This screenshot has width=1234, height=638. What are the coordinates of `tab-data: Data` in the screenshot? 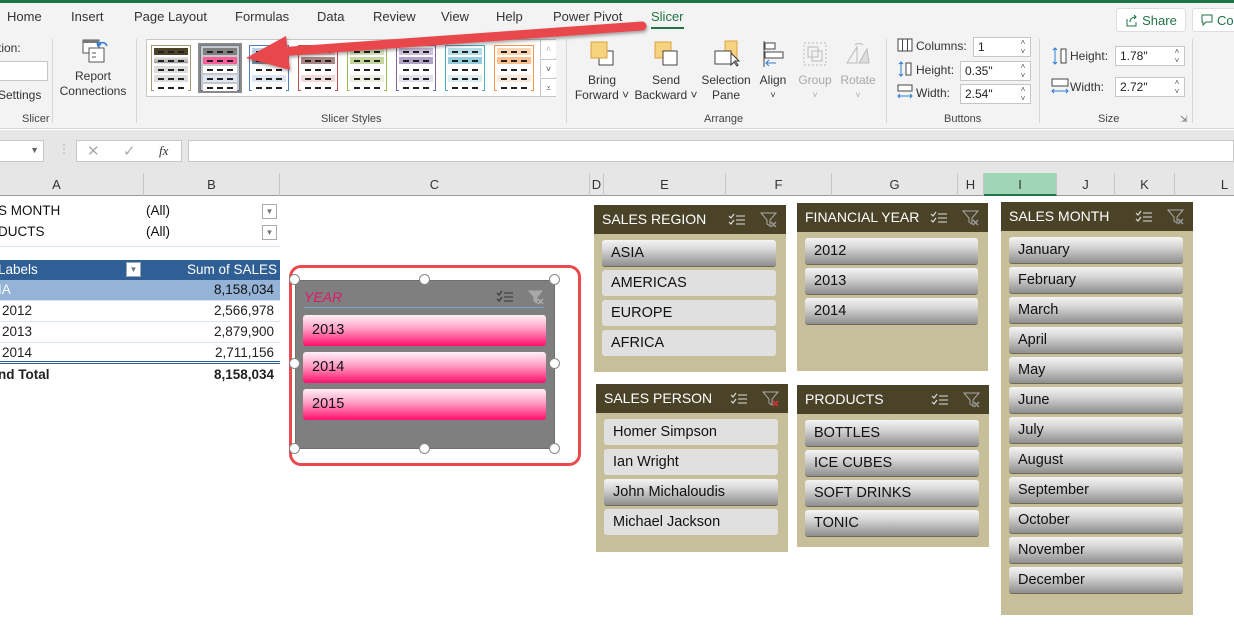 It's located at (330, 16).